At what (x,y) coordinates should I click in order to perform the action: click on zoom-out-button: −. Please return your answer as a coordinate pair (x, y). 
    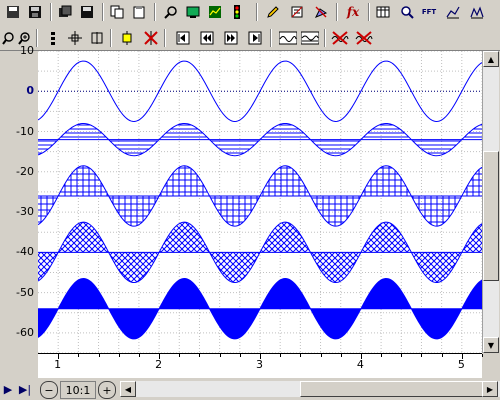
    Looking at the image, I should click on (49, 390).